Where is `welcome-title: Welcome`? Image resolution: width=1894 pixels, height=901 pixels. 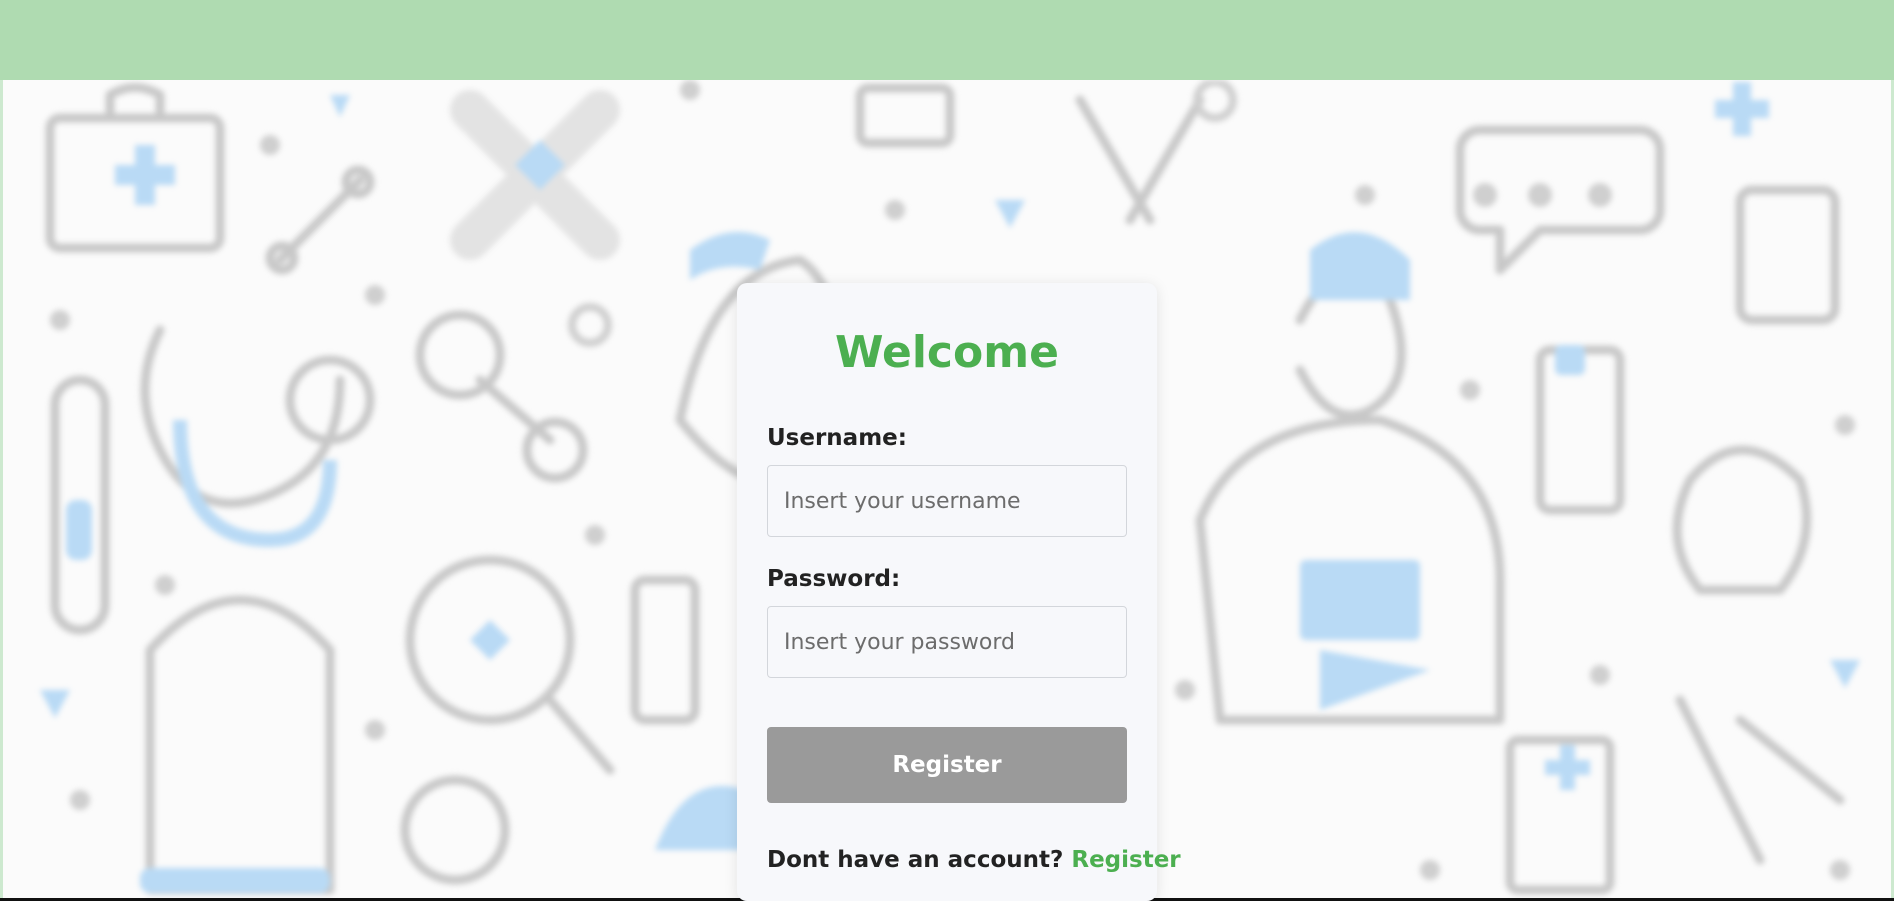
welcome-title: Welcome is located at coordinates (947, 352).